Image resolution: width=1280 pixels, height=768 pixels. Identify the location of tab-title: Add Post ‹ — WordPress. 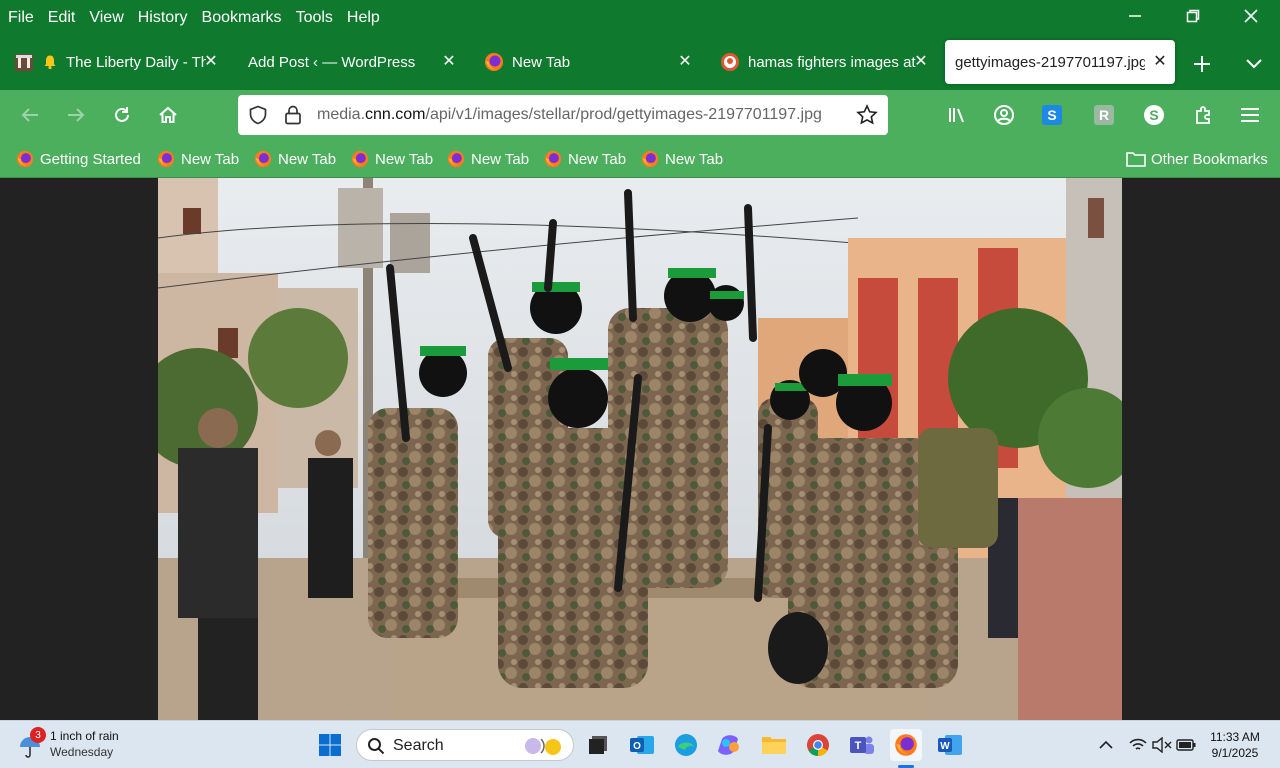
(332, 62).